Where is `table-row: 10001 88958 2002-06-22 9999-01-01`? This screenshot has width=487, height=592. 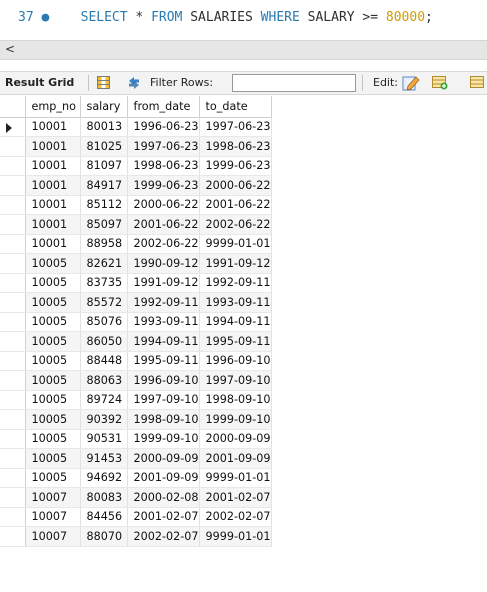 table-row: 10001 88958 2002-06-22 9999-01-01 is located at coordinates (136, 244).